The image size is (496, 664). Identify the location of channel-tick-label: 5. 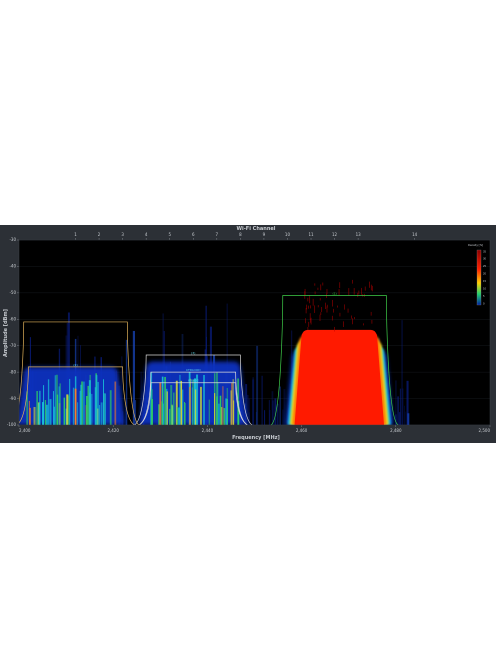
(169, 234).